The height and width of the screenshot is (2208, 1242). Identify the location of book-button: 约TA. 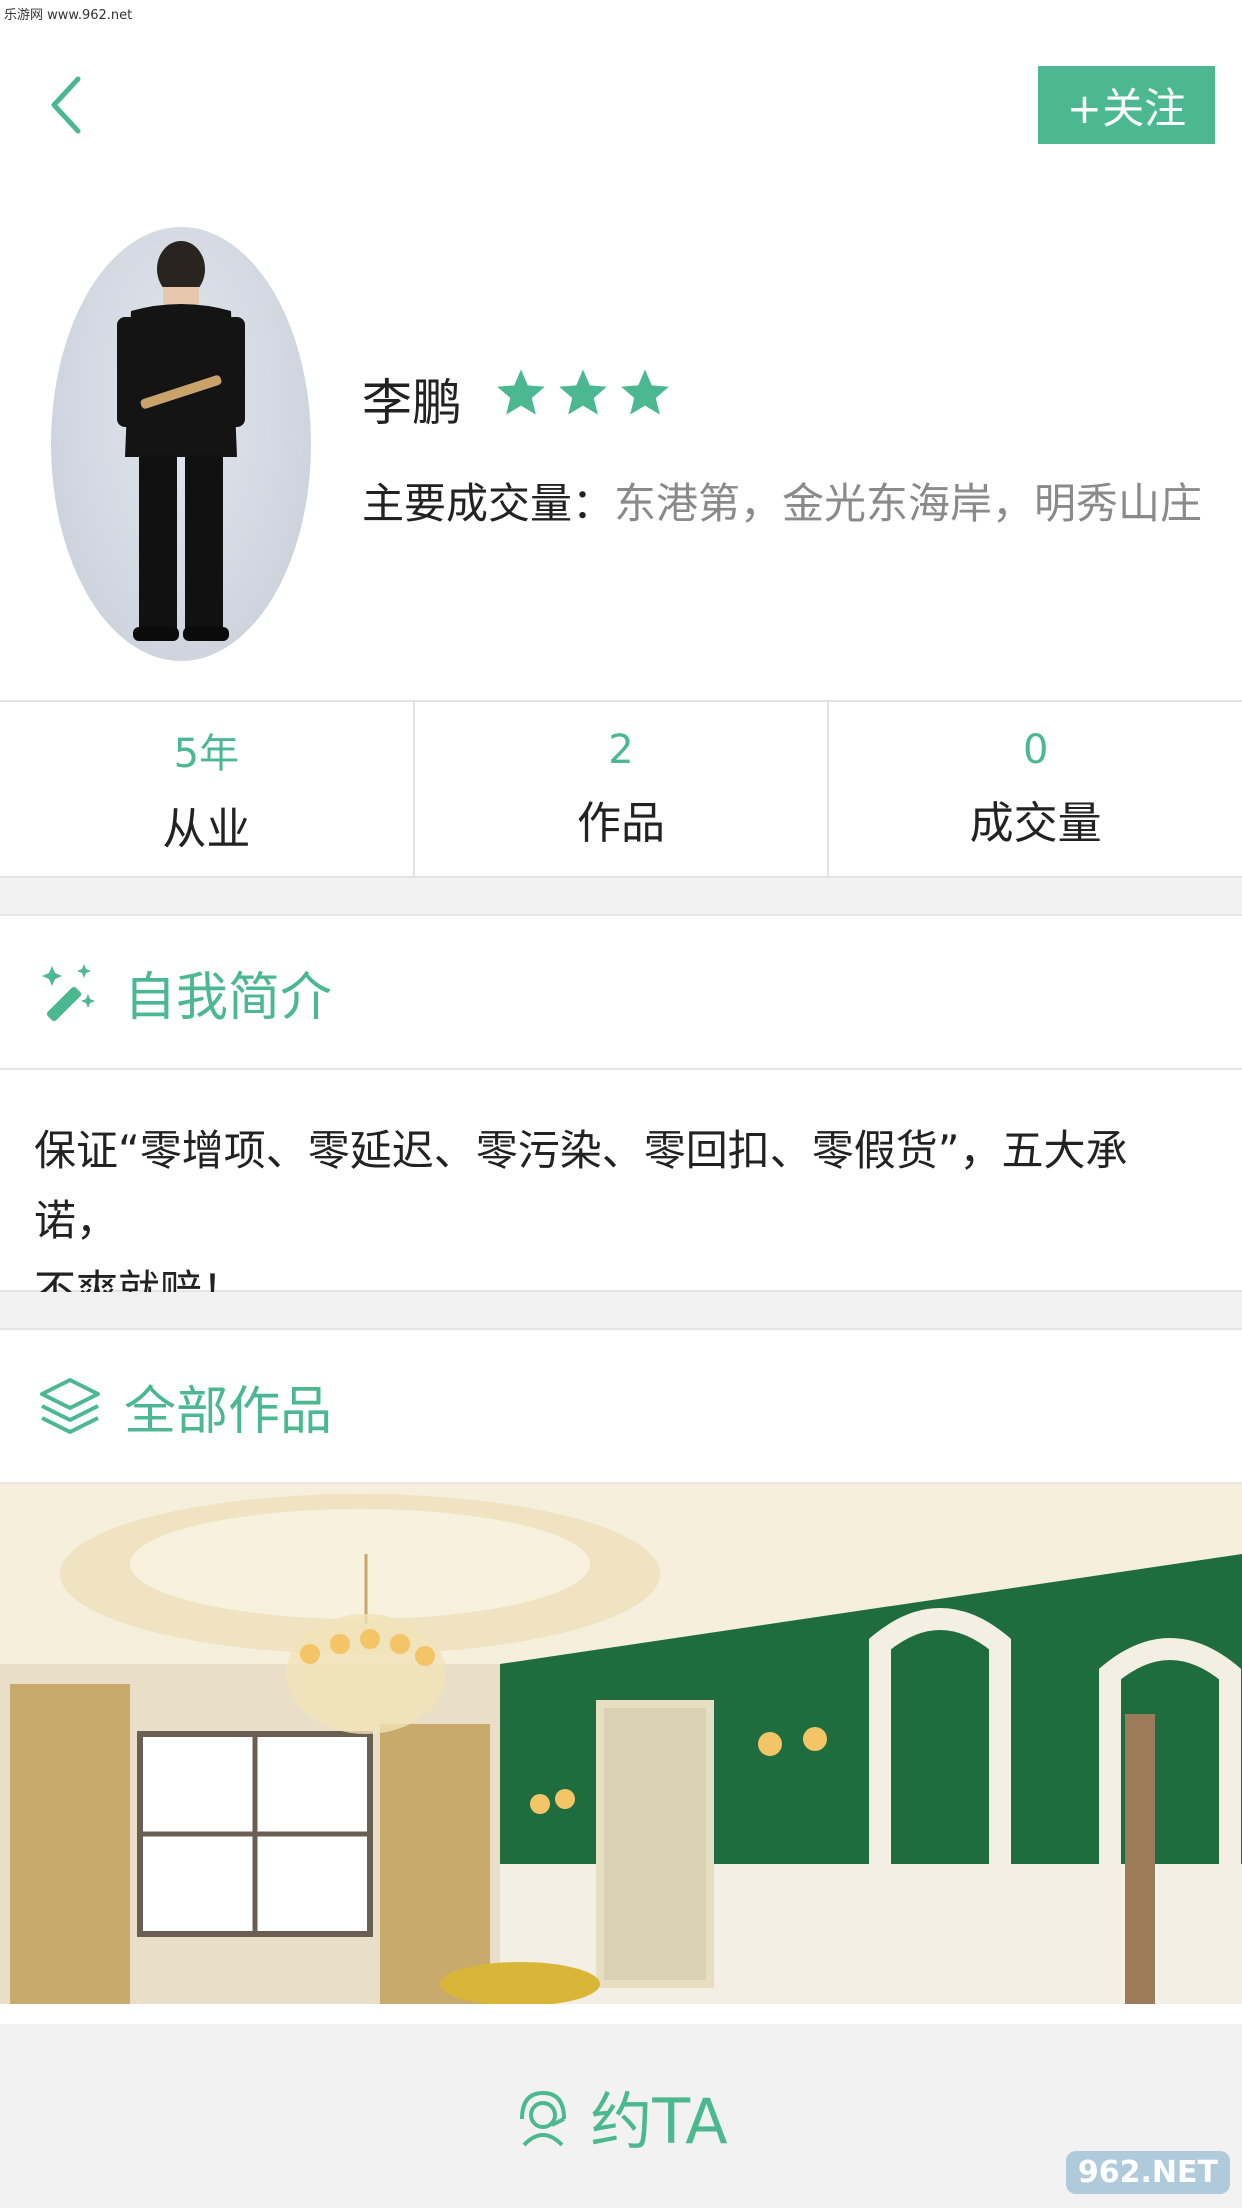
(621, 2116).